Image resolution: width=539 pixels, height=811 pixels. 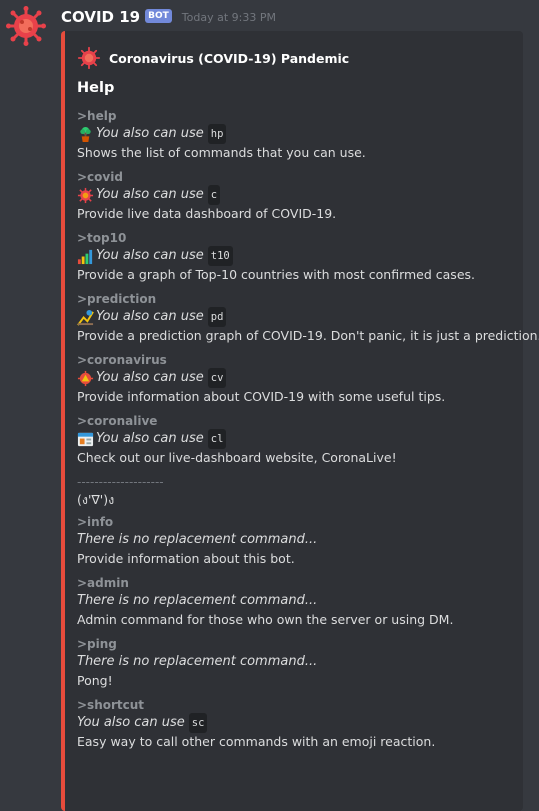 I want to click on alias-code: c, so click(x=214, y=195).